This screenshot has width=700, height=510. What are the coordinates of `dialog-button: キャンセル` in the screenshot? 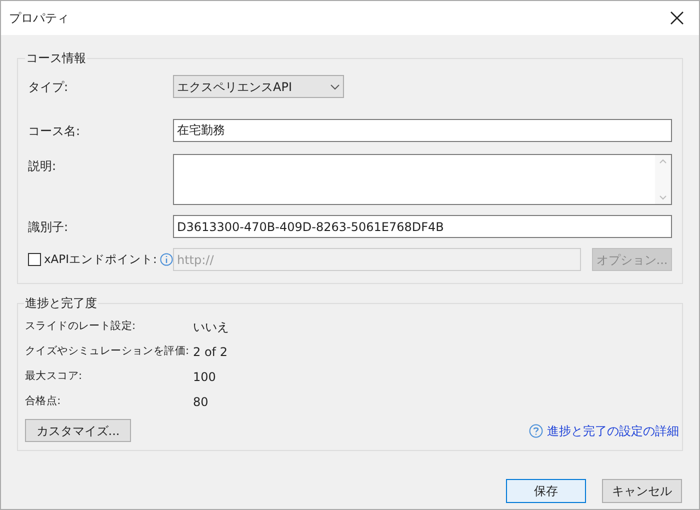 It's located at (642, 491).